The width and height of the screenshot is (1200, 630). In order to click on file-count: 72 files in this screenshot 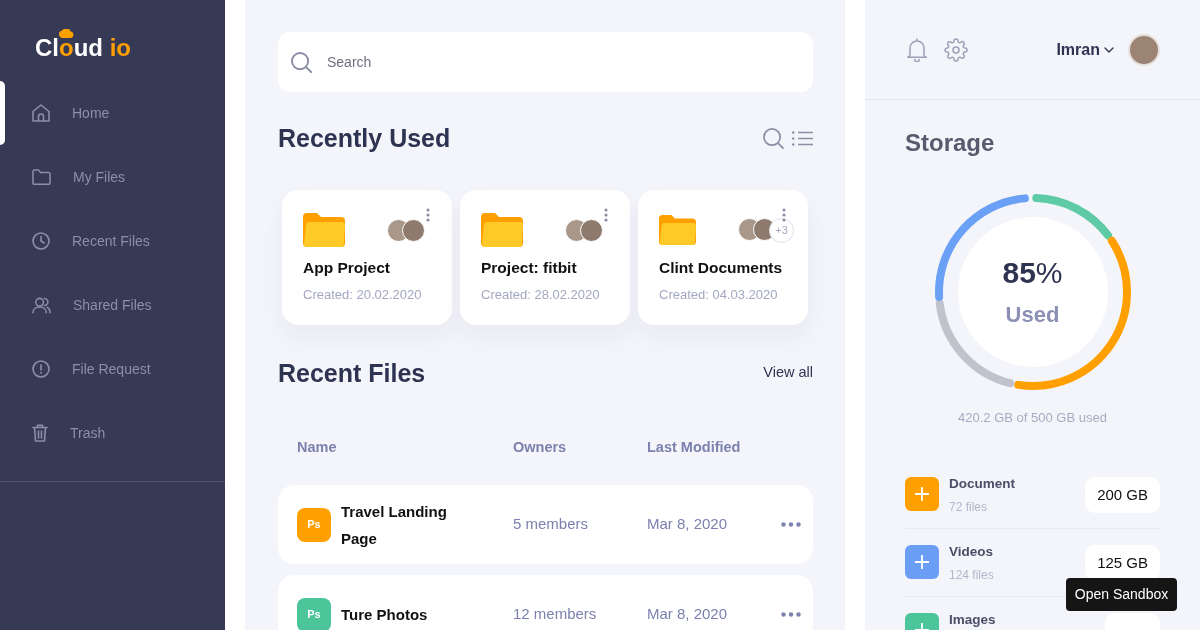, I will do `click(969, 507)`.